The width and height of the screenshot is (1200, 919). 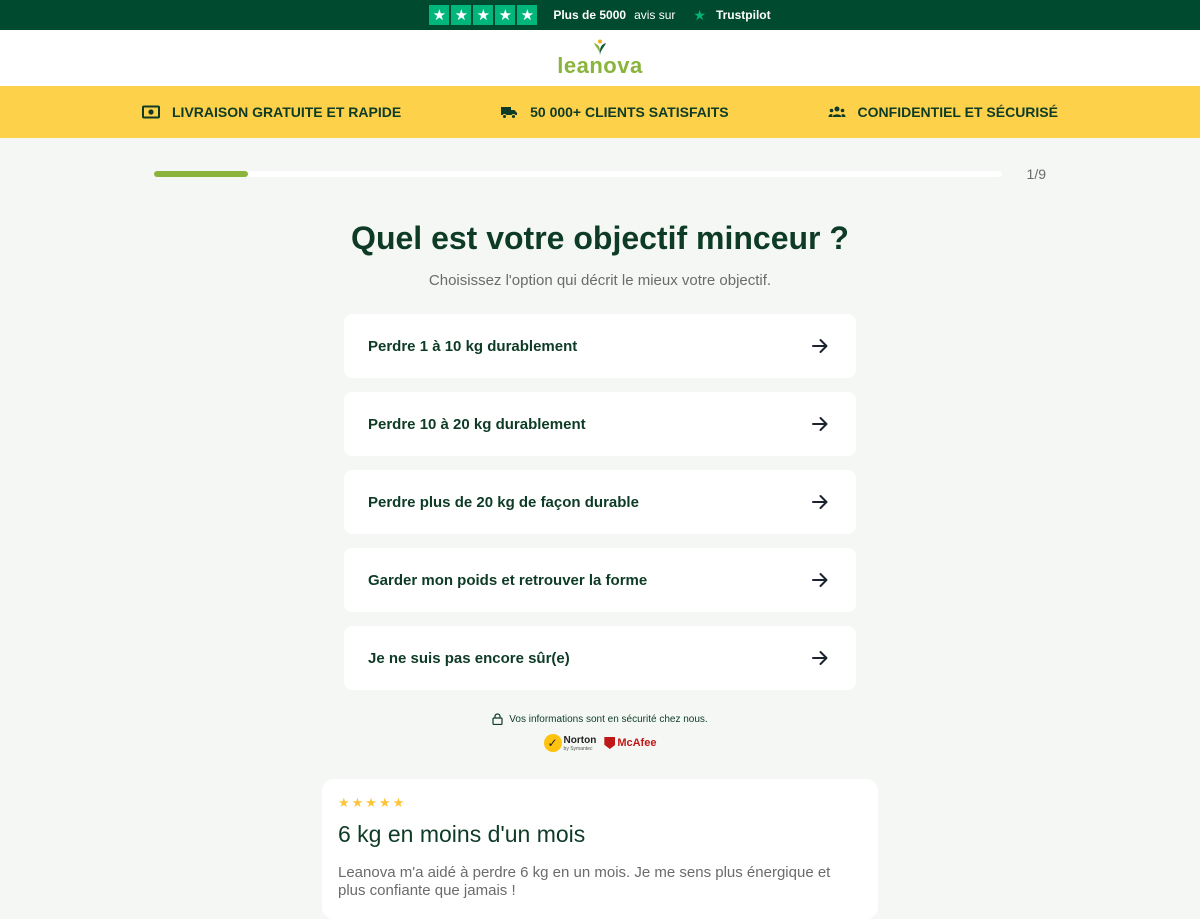 I want to click on answer-option: Perdre 1 à 10 kg durablement, so click(x=600, y=346).